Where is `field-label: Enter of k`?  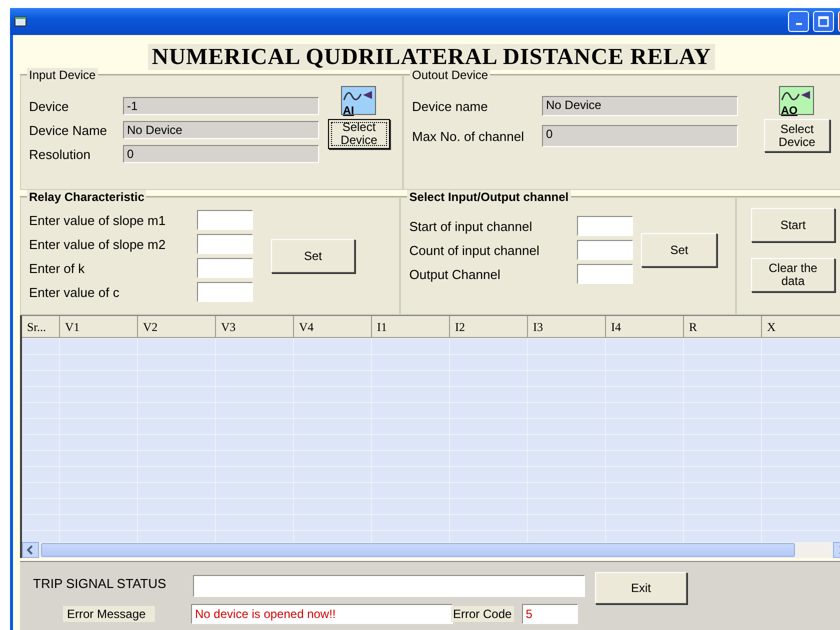
field-label: Enter of k is located at coordinates (57, 268).